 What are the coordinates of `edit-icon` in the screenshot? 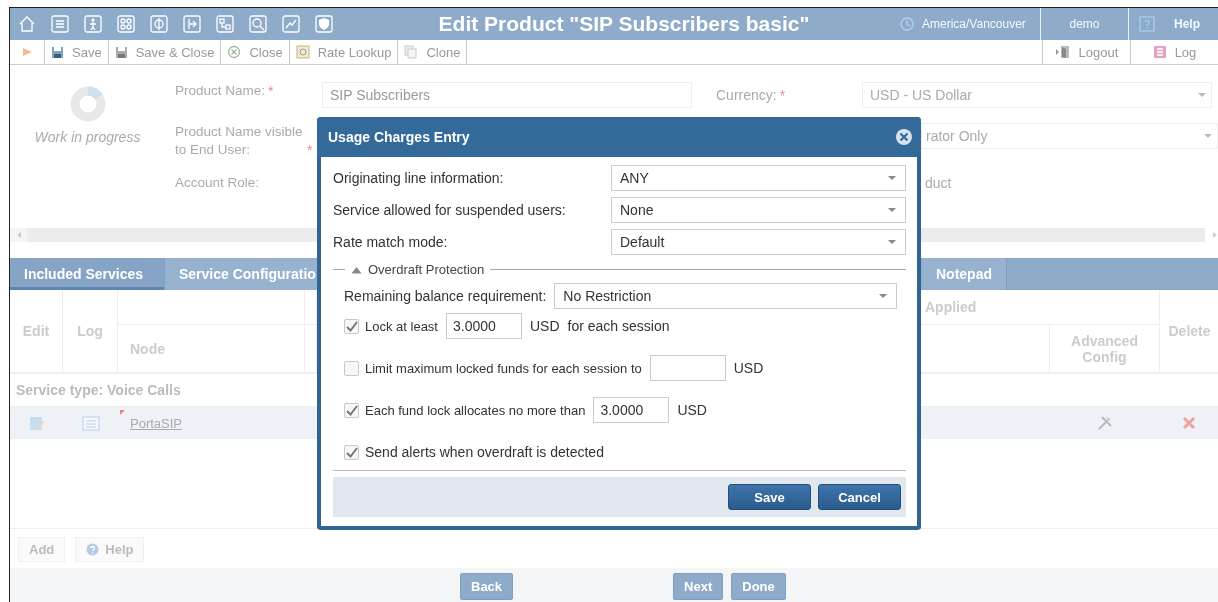 It's located at (36, 423).